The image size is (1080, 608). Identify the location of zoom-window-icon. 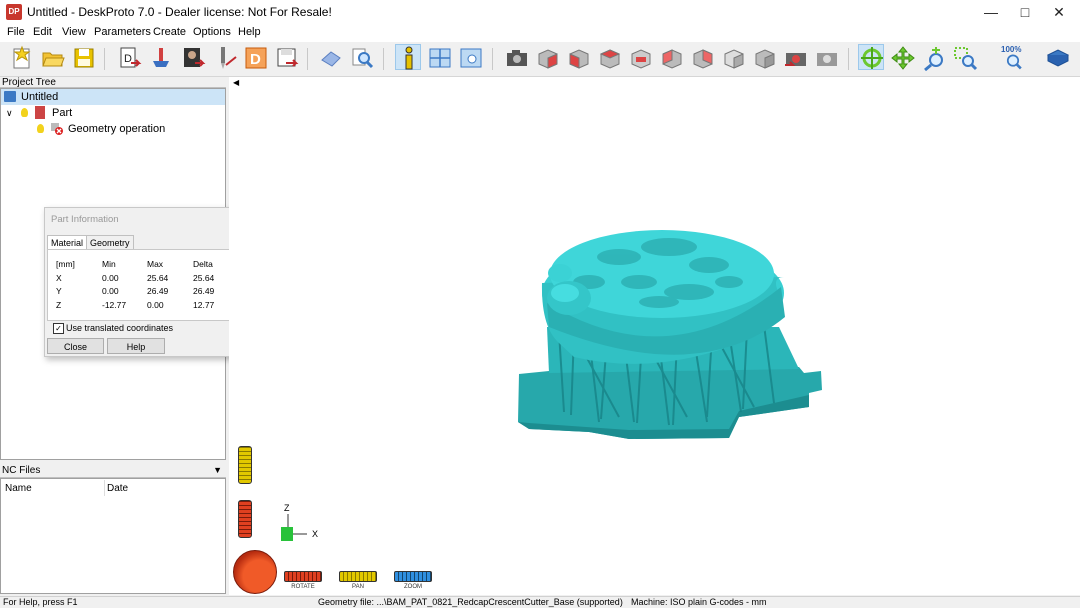
(965, 58).